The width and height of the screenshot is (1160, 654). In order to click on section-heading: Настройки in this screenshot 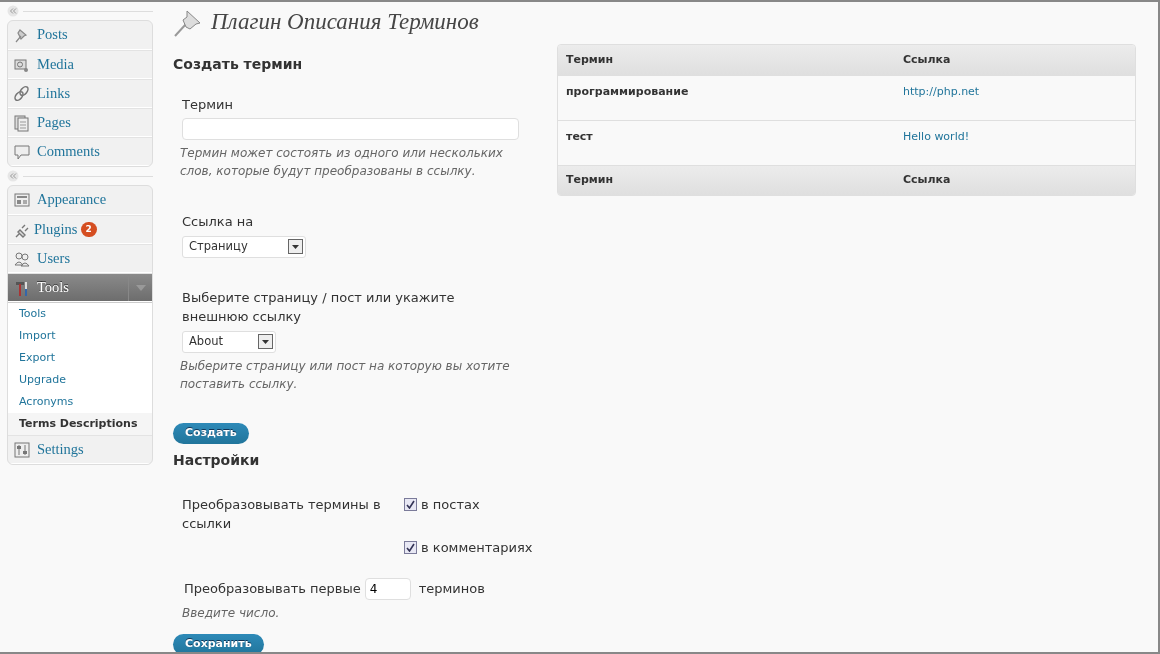, I will do `click(217, 460)`.